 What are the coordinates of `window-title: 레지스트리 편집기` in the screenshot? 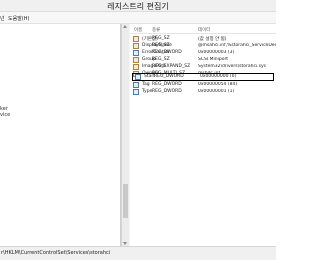 It's located at (138, 6).